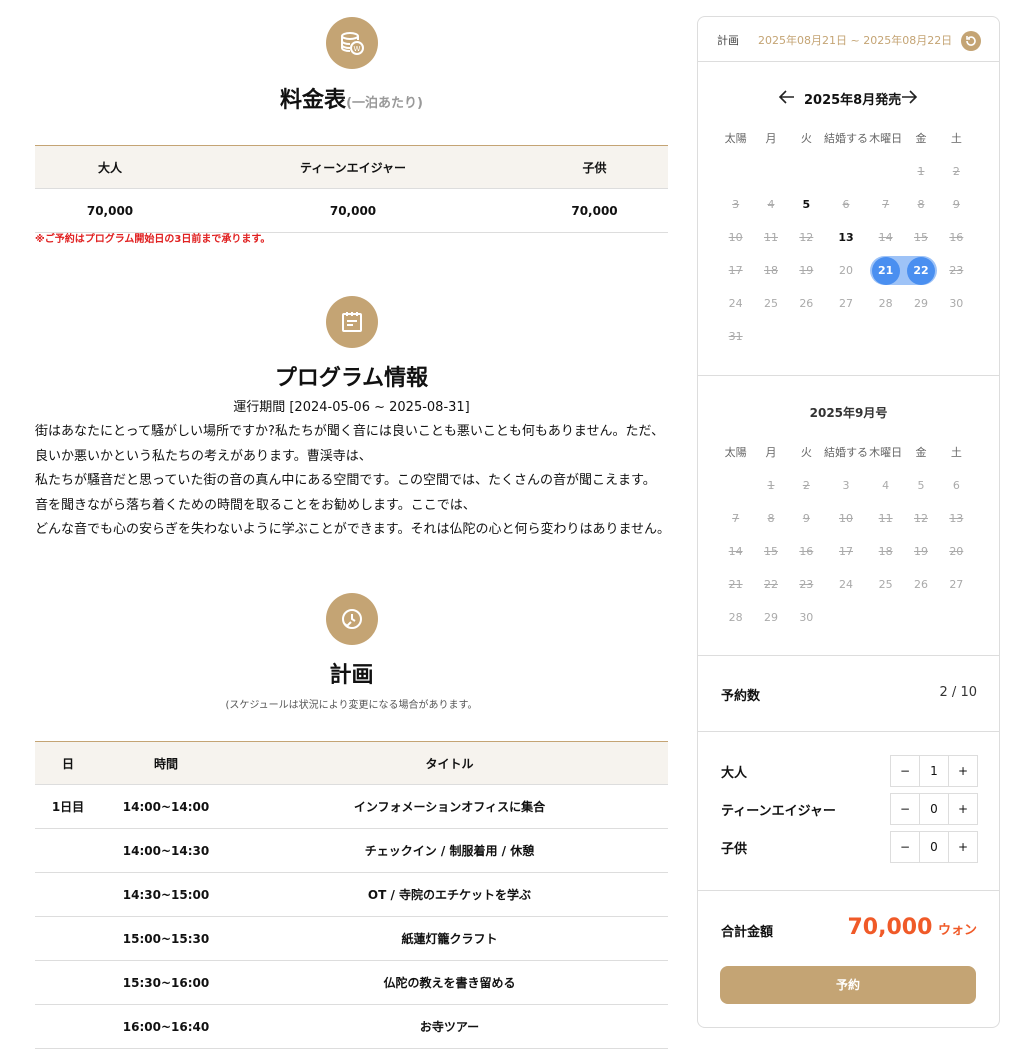 This screenshot has height=1049, width=1011. I want to click on calendar-day: 26, so click(806, 303).